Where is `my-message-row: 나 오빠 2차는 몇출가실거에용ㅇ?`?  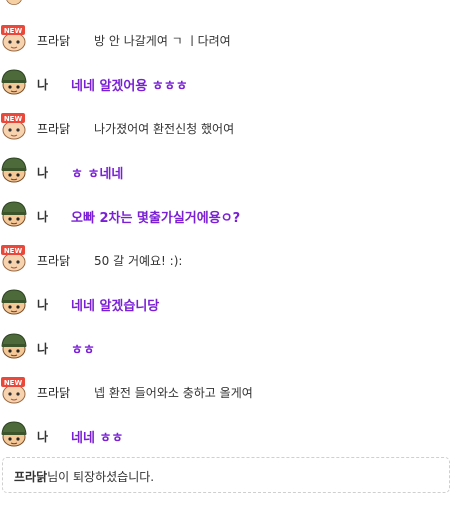
my-message-row: 나 오빠 2차는 몇출가실거에용ㅇ? is located at coordinates (226, 215).